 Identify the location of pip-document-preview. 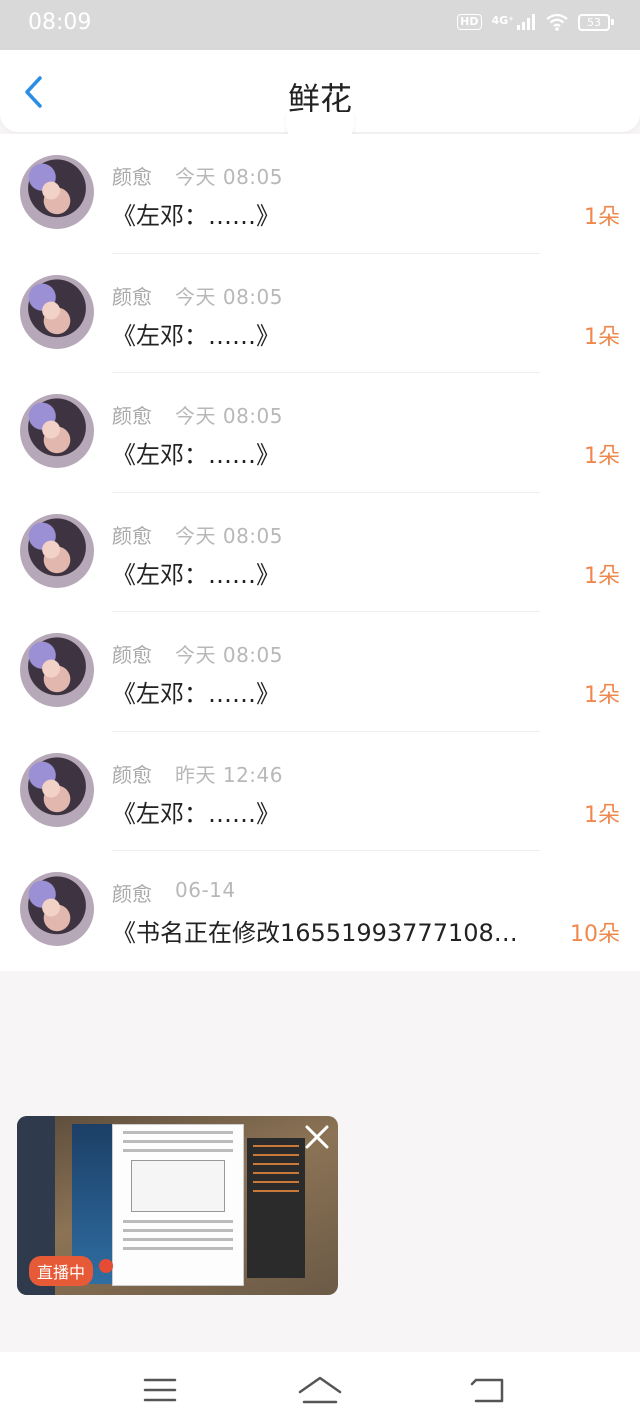
(178, 1205).